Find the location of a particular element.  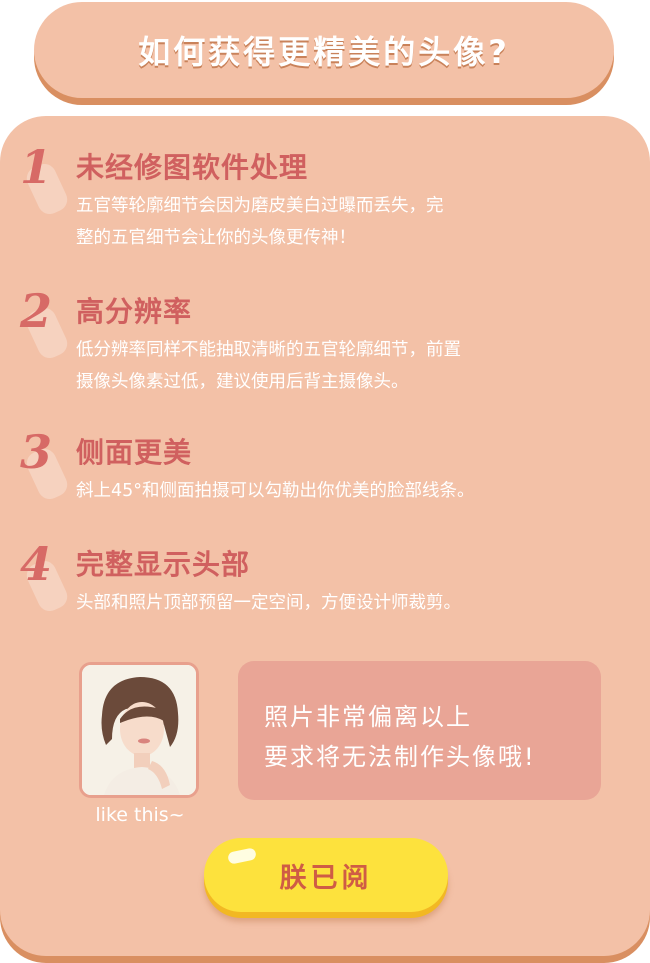

warning-line-2: 要求将无法制作头像哦! is located at coordinates (400, 757).